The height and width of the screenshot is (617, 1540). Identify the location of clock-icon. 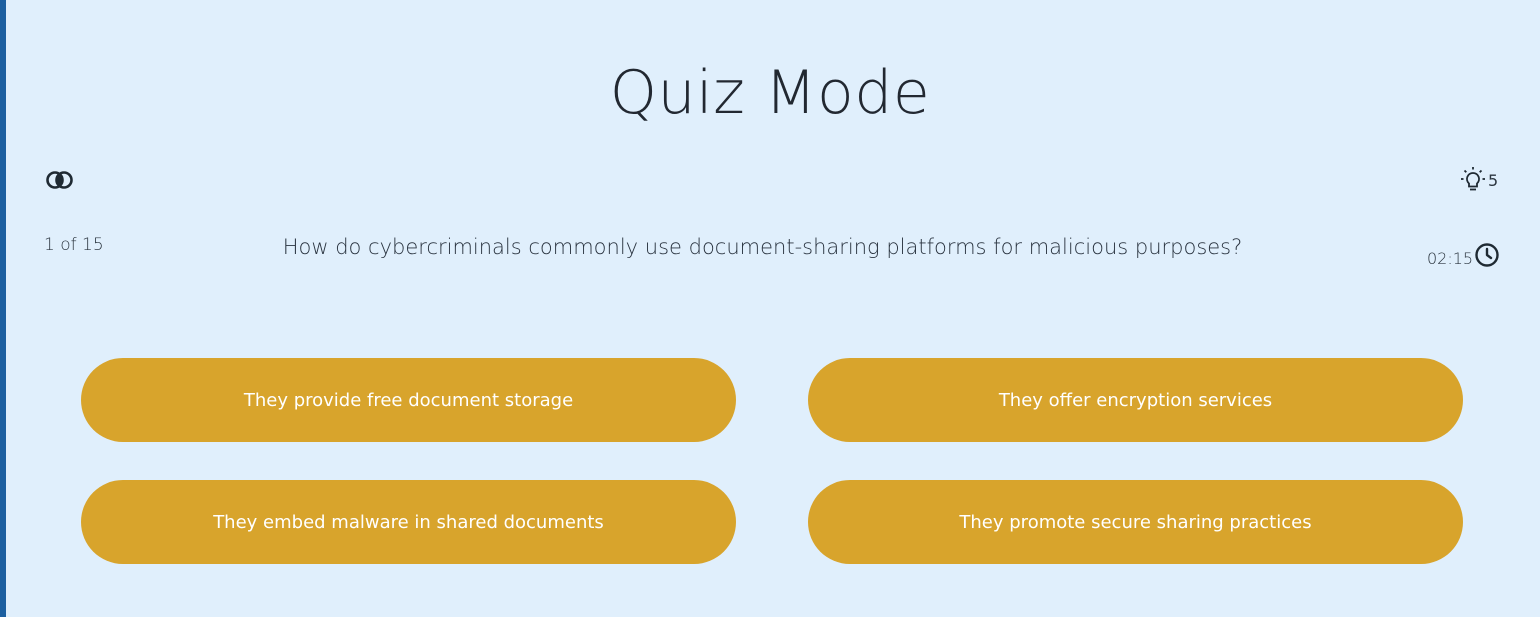
(1487, 255).